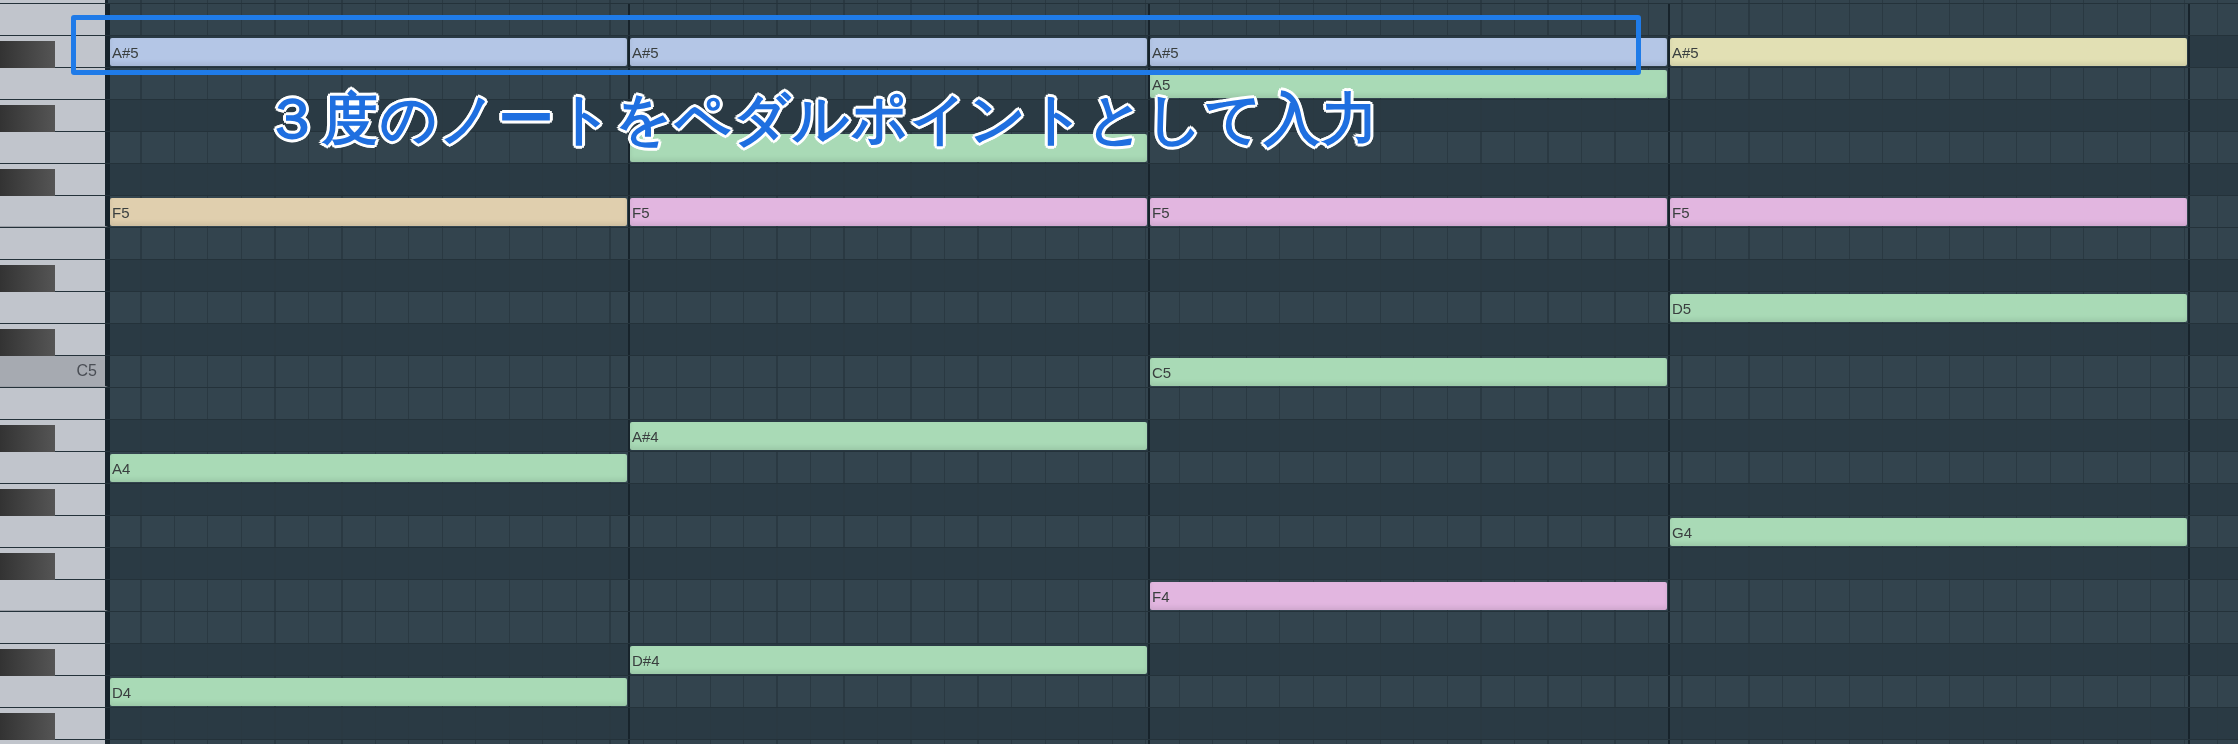 The height and width of the screenshot is (744, 2238). Describe the element at coordinates (1408, 596) in the screenshot. I see `note-block: F4` at that location.